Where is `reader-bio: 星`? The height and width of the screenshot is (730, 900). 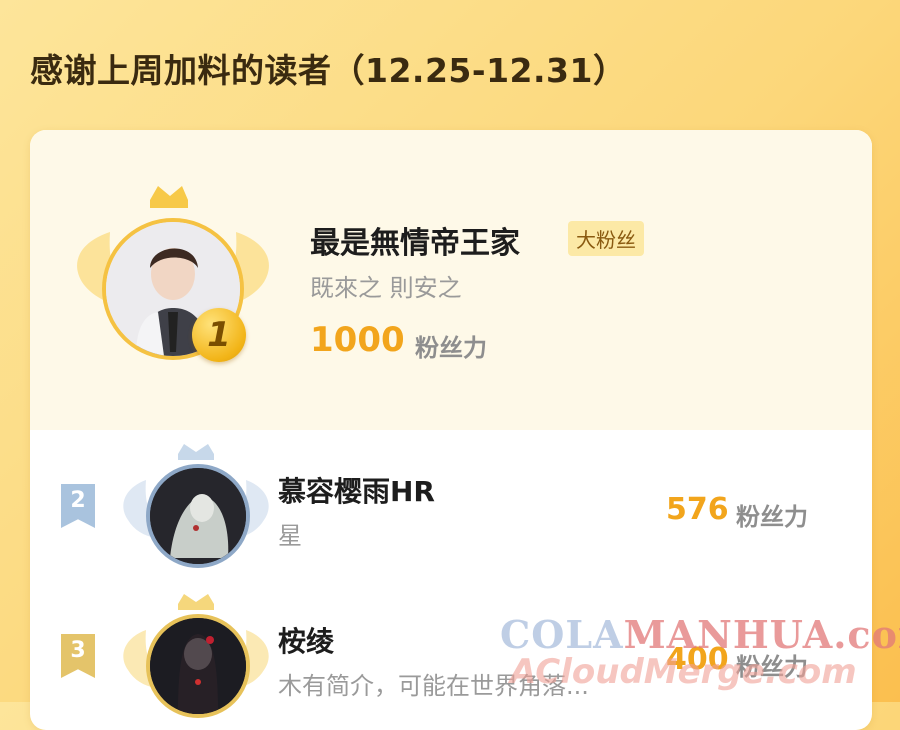 reader-bio: 星 is located at coordinates (290, 536).